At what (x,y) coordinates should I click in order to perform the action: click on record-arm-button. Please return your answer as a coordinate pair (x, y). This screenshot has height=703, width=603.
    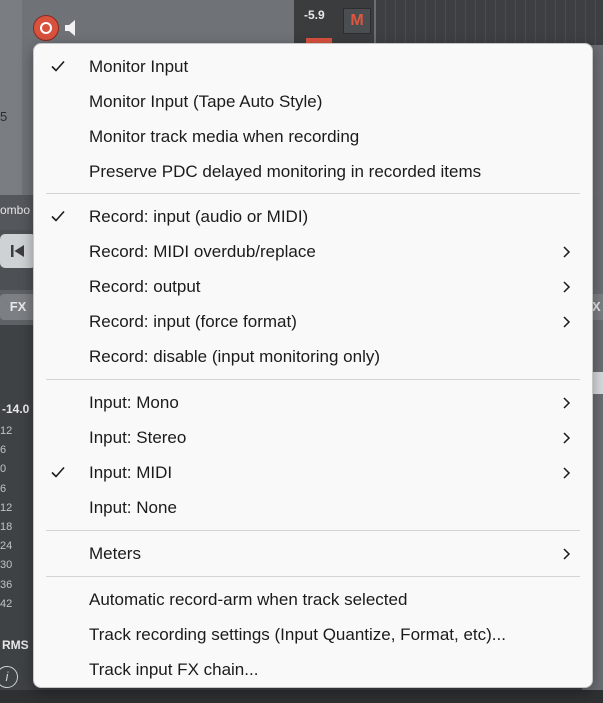
    Looking at the image, I should click on (46, 28).